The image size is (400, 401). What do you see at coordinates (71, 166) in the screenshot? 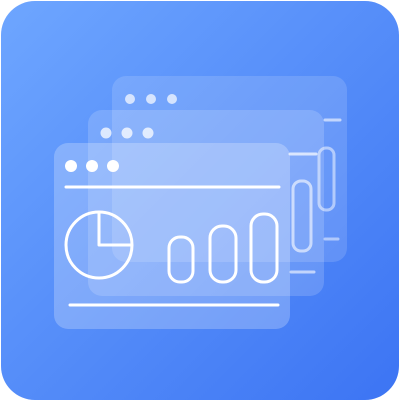
I see `window-dot-red` at bounding box center [71, 166].